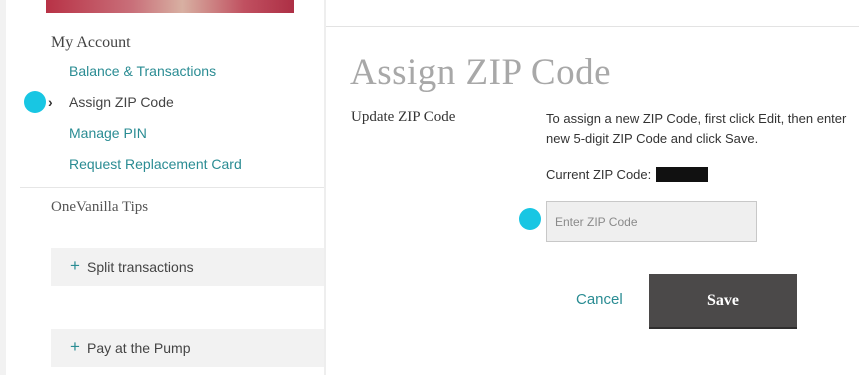 This screenshot has height=375, width=859. I want to click on page-title: Assign ZIP Code, so click(481, 72).